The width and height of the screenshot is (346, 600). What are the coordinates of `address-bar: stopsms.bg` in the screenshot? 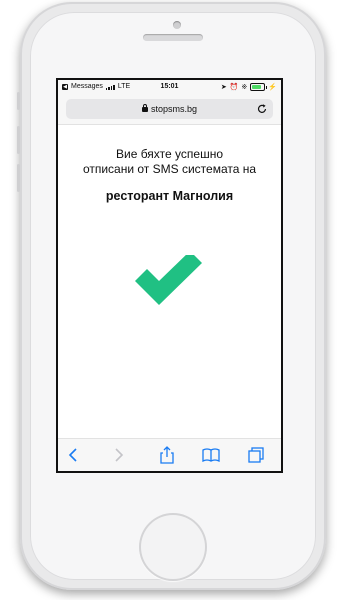 It's located at (169, 109).